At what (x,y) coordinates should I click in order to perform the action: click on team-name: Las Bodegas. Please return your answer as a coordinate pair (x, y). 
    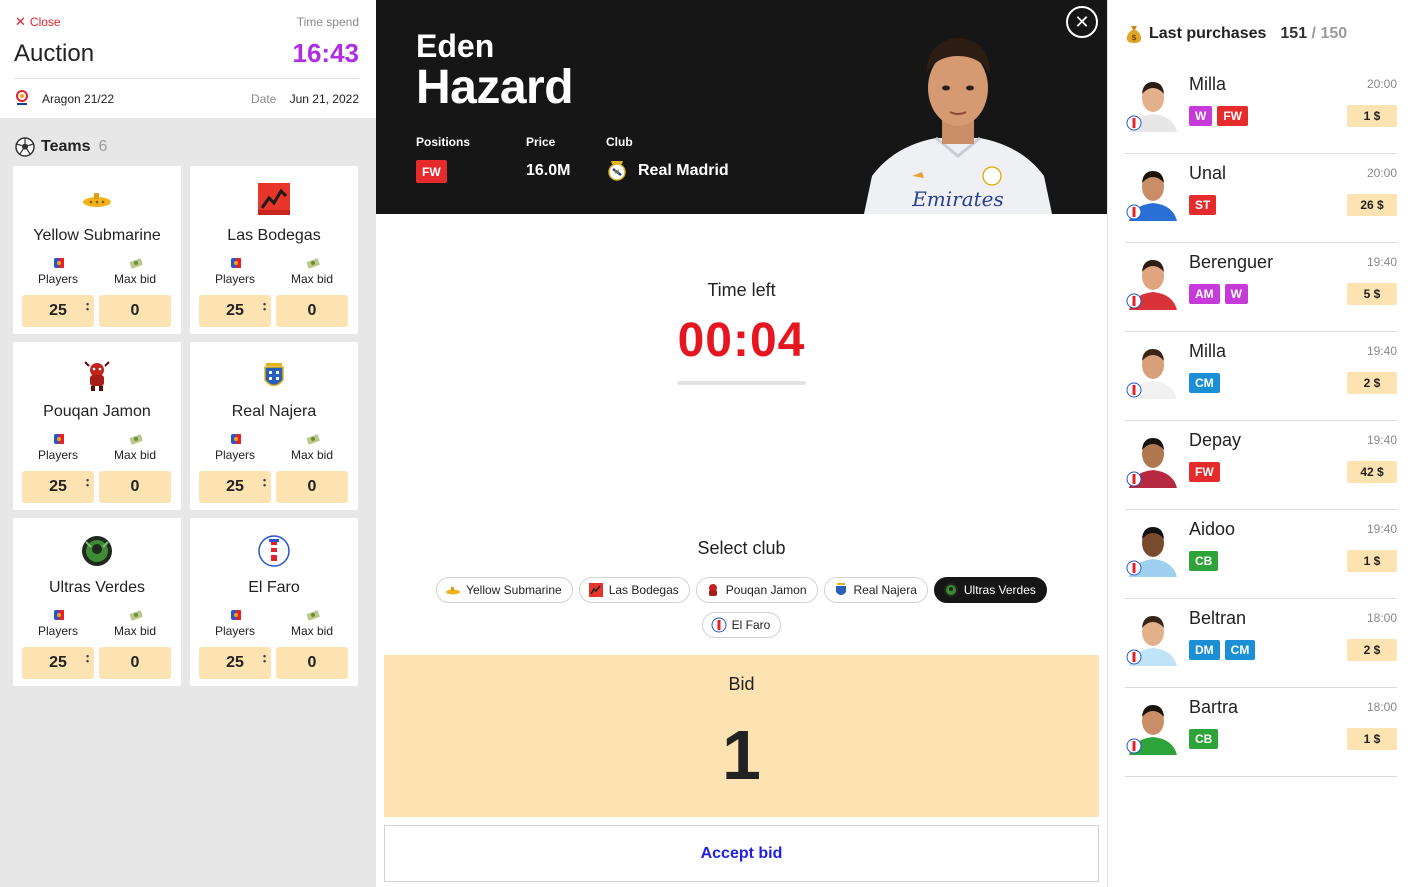
    Looking at the image, I should click on (274, 235).